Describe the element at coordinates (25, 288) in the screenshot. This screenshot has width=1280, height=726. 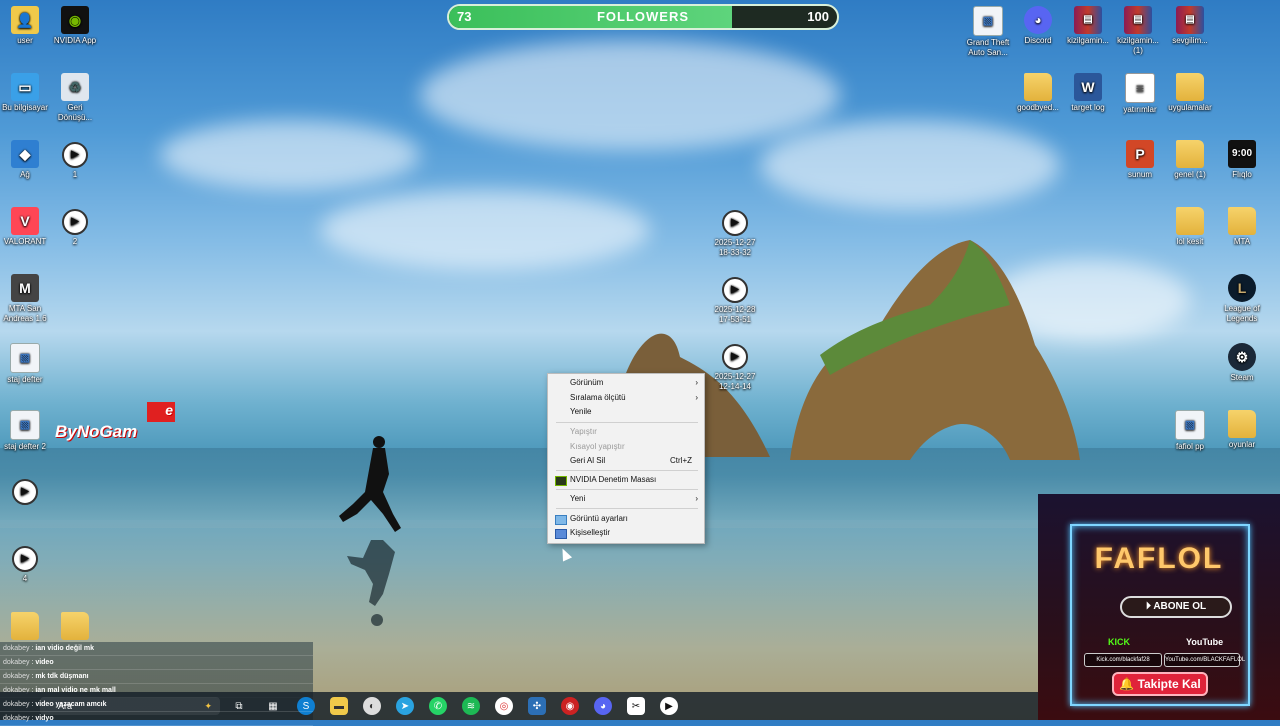
I see `mta-icon: M` at that location.